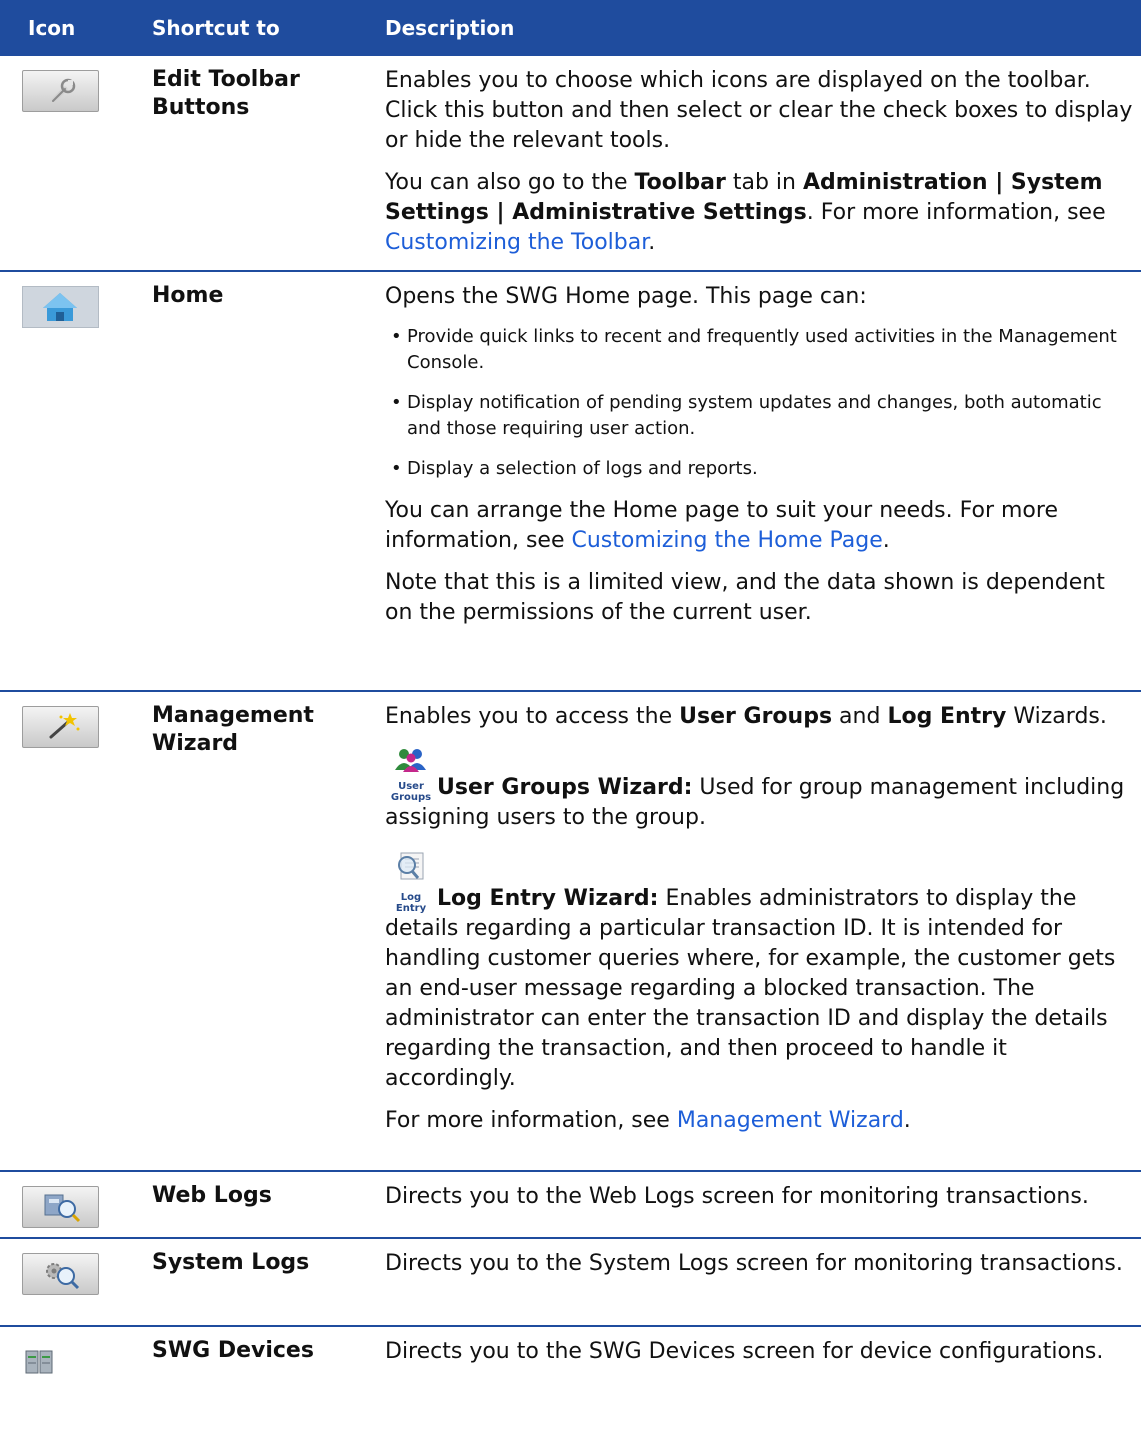 This screenshot has width=1141, height=1444. What do you see at coordinates (411, 882) in the screenshot?
I see `log-entry-icon: Log Entry` at bounding box center [411, 882].